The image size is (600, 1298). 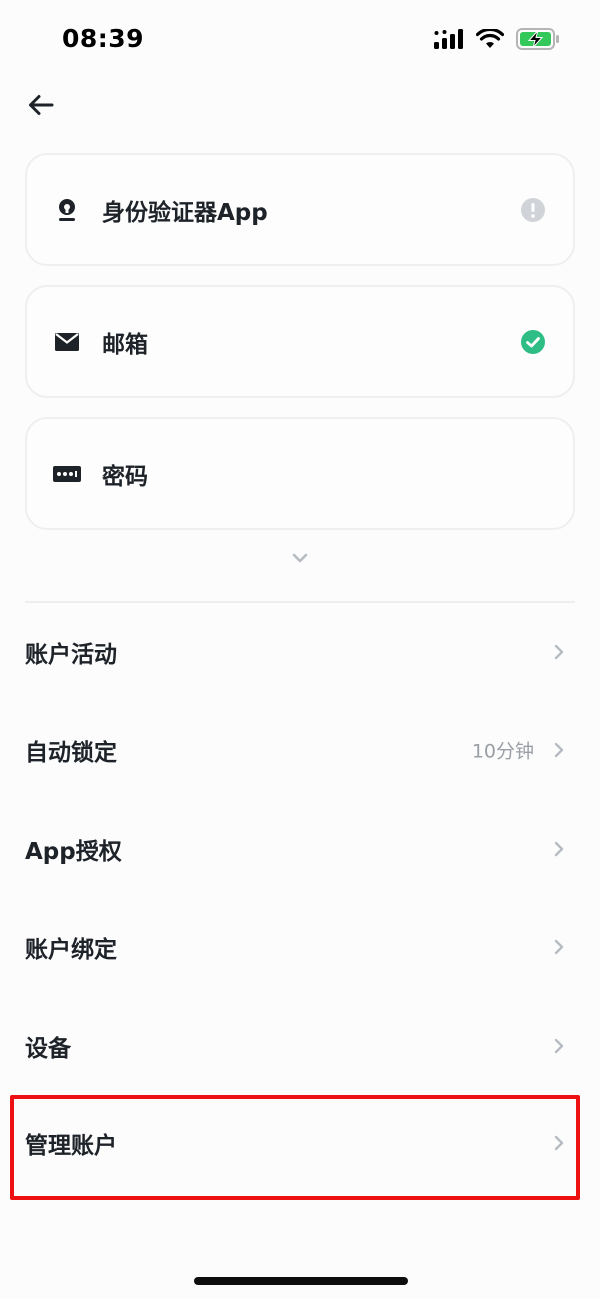 What do you see at coordinates (300, 652) in the screenshot?
I see `menu-row-account-activity: 账户活动` at bounding box center [300, 652].